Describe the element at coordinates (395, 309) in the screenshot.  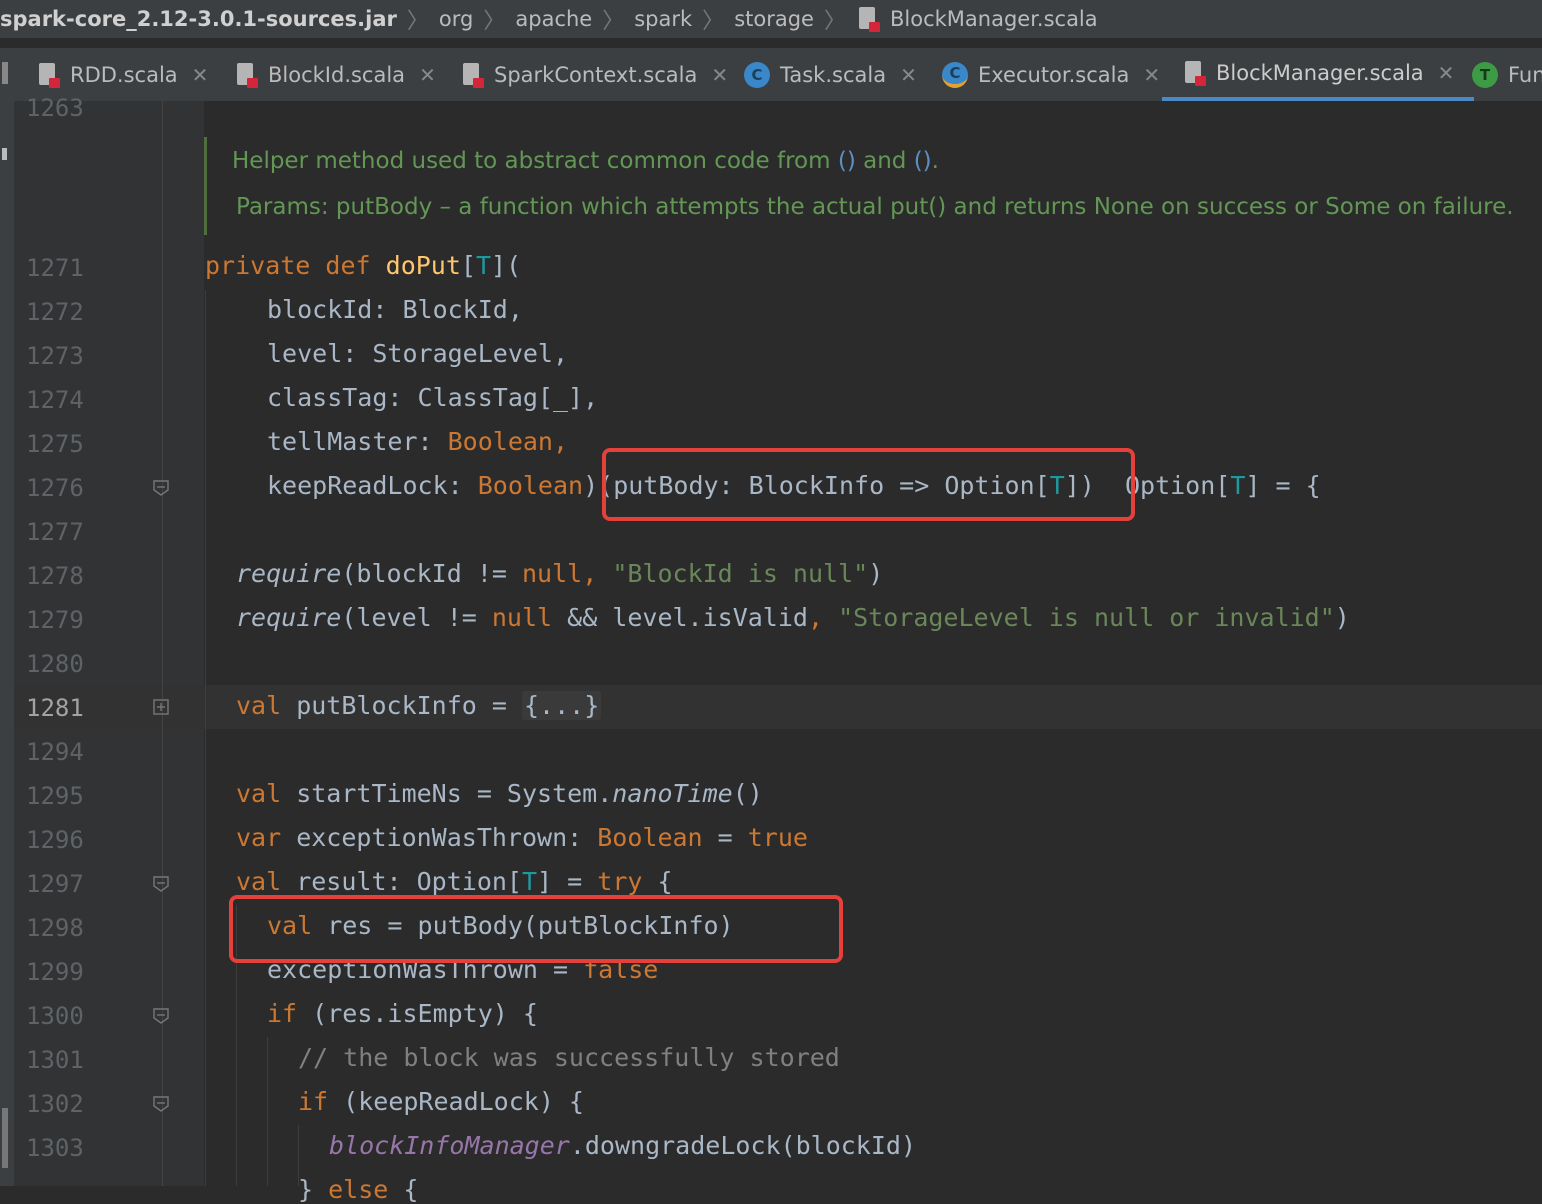
I see `code-line-1272: blockId: BlockId,` at that location.